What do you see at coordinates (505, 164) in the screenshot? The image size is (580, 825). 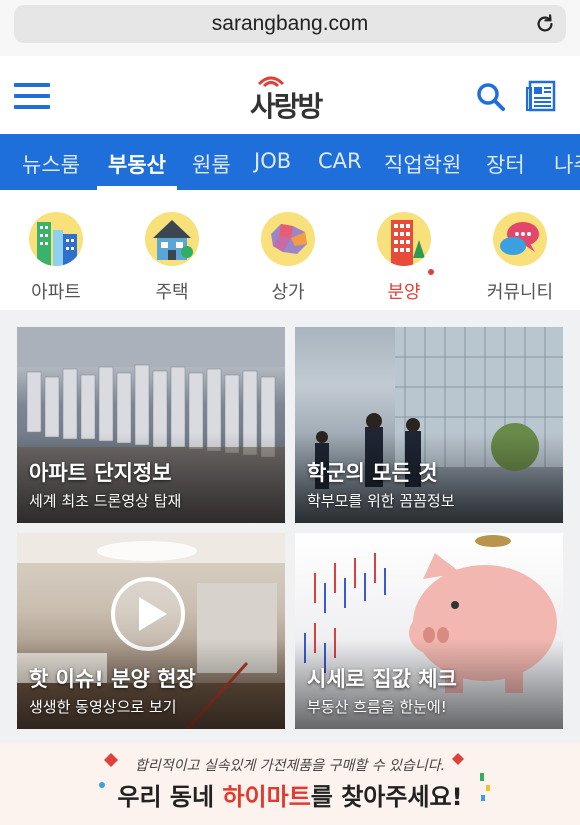 I see `nav-item-market: 장터` at bounding box center [505, 164].